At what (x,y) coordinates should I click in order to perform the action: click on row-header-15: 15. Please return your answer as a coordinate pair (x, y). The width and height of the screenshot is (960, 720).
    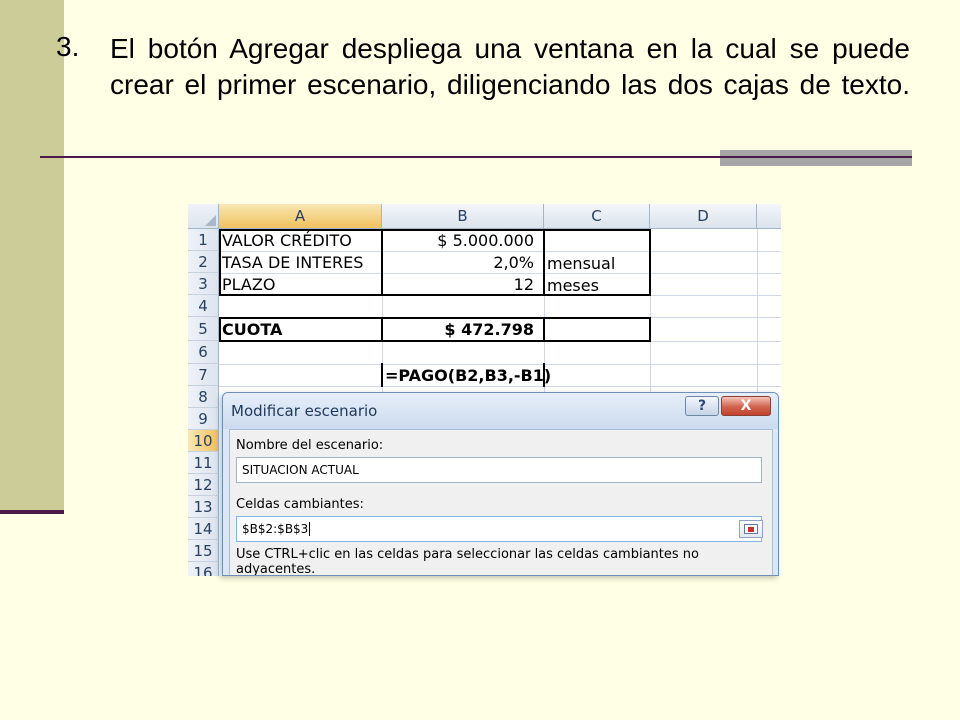
    Looking at the image, I should click on (203, 551).